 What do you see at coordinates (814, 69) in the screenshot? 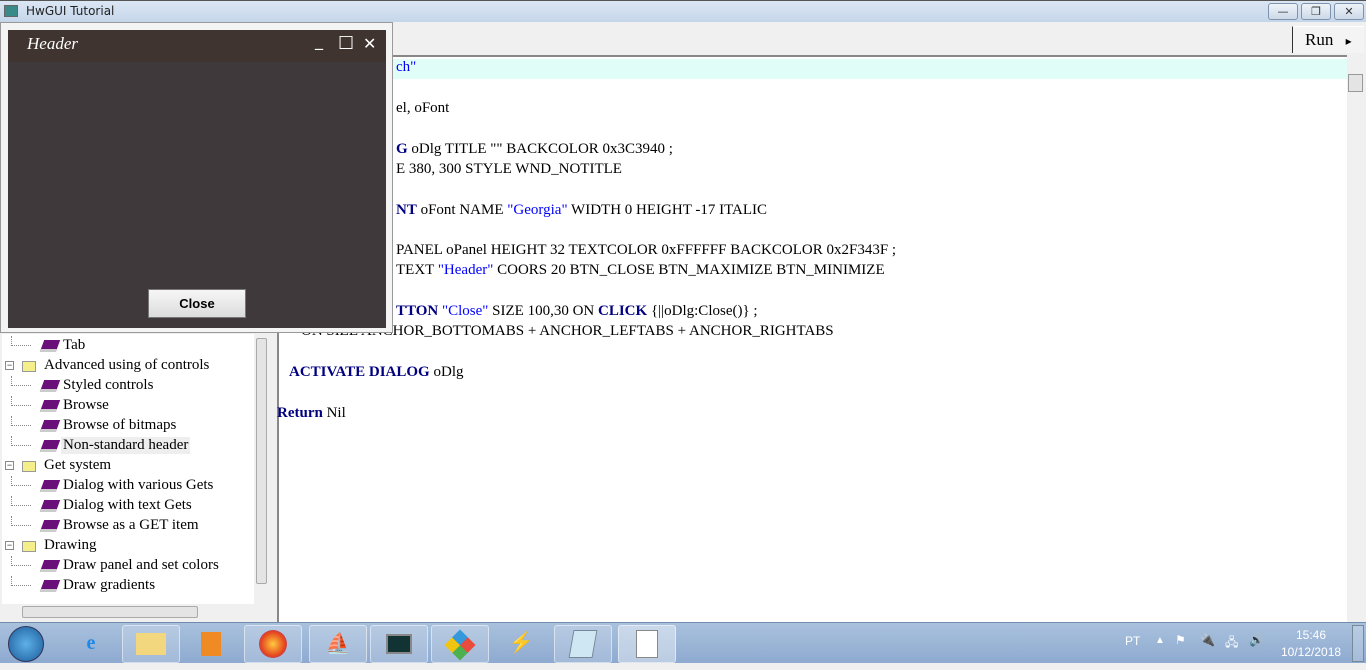
I see `current-line-highlight` at bounding box center [814, 69].